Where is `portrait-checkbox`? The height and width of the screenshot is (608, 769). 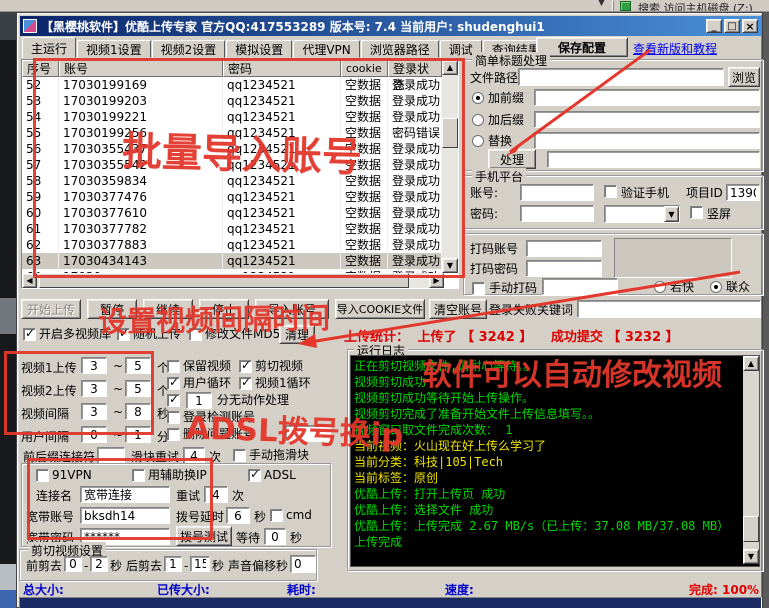 portrait-checkbox is located at coordinates (696, 212).